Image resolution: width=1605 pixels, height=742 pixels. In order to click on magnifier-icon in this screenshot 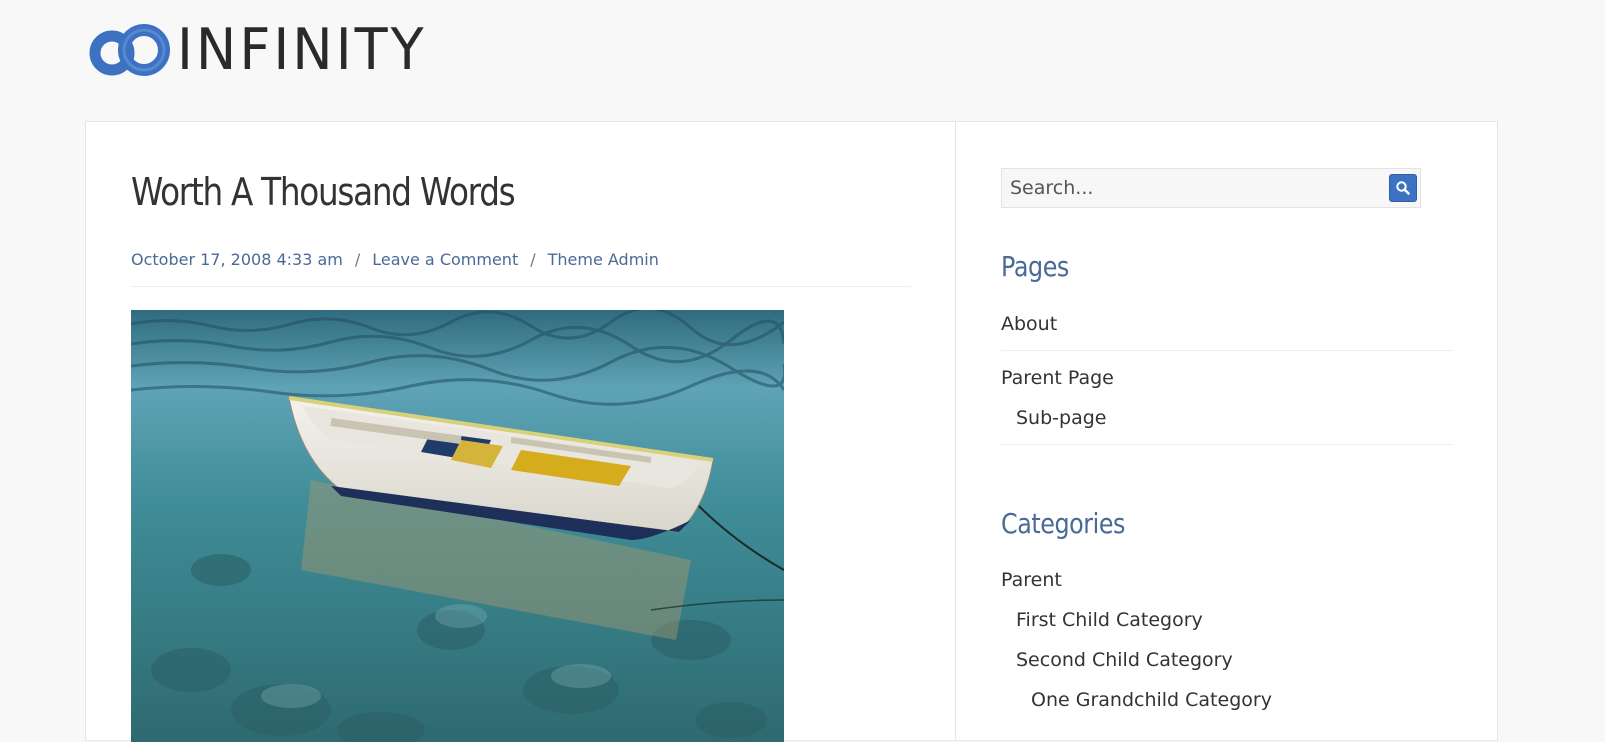, I will do `click(1403, 188)`.